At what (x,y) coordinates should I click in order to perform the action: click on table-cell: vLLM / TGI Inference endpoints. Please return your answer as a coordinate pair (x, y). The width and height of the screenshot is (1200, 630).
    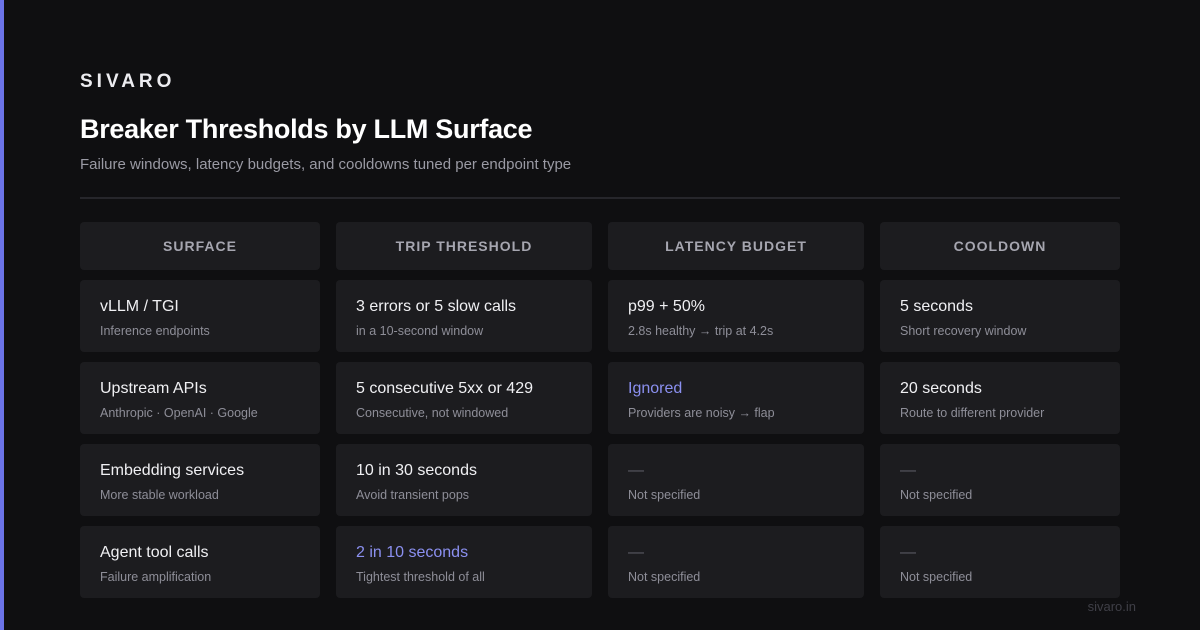
    Looking at the image, I should click on (200, 316).